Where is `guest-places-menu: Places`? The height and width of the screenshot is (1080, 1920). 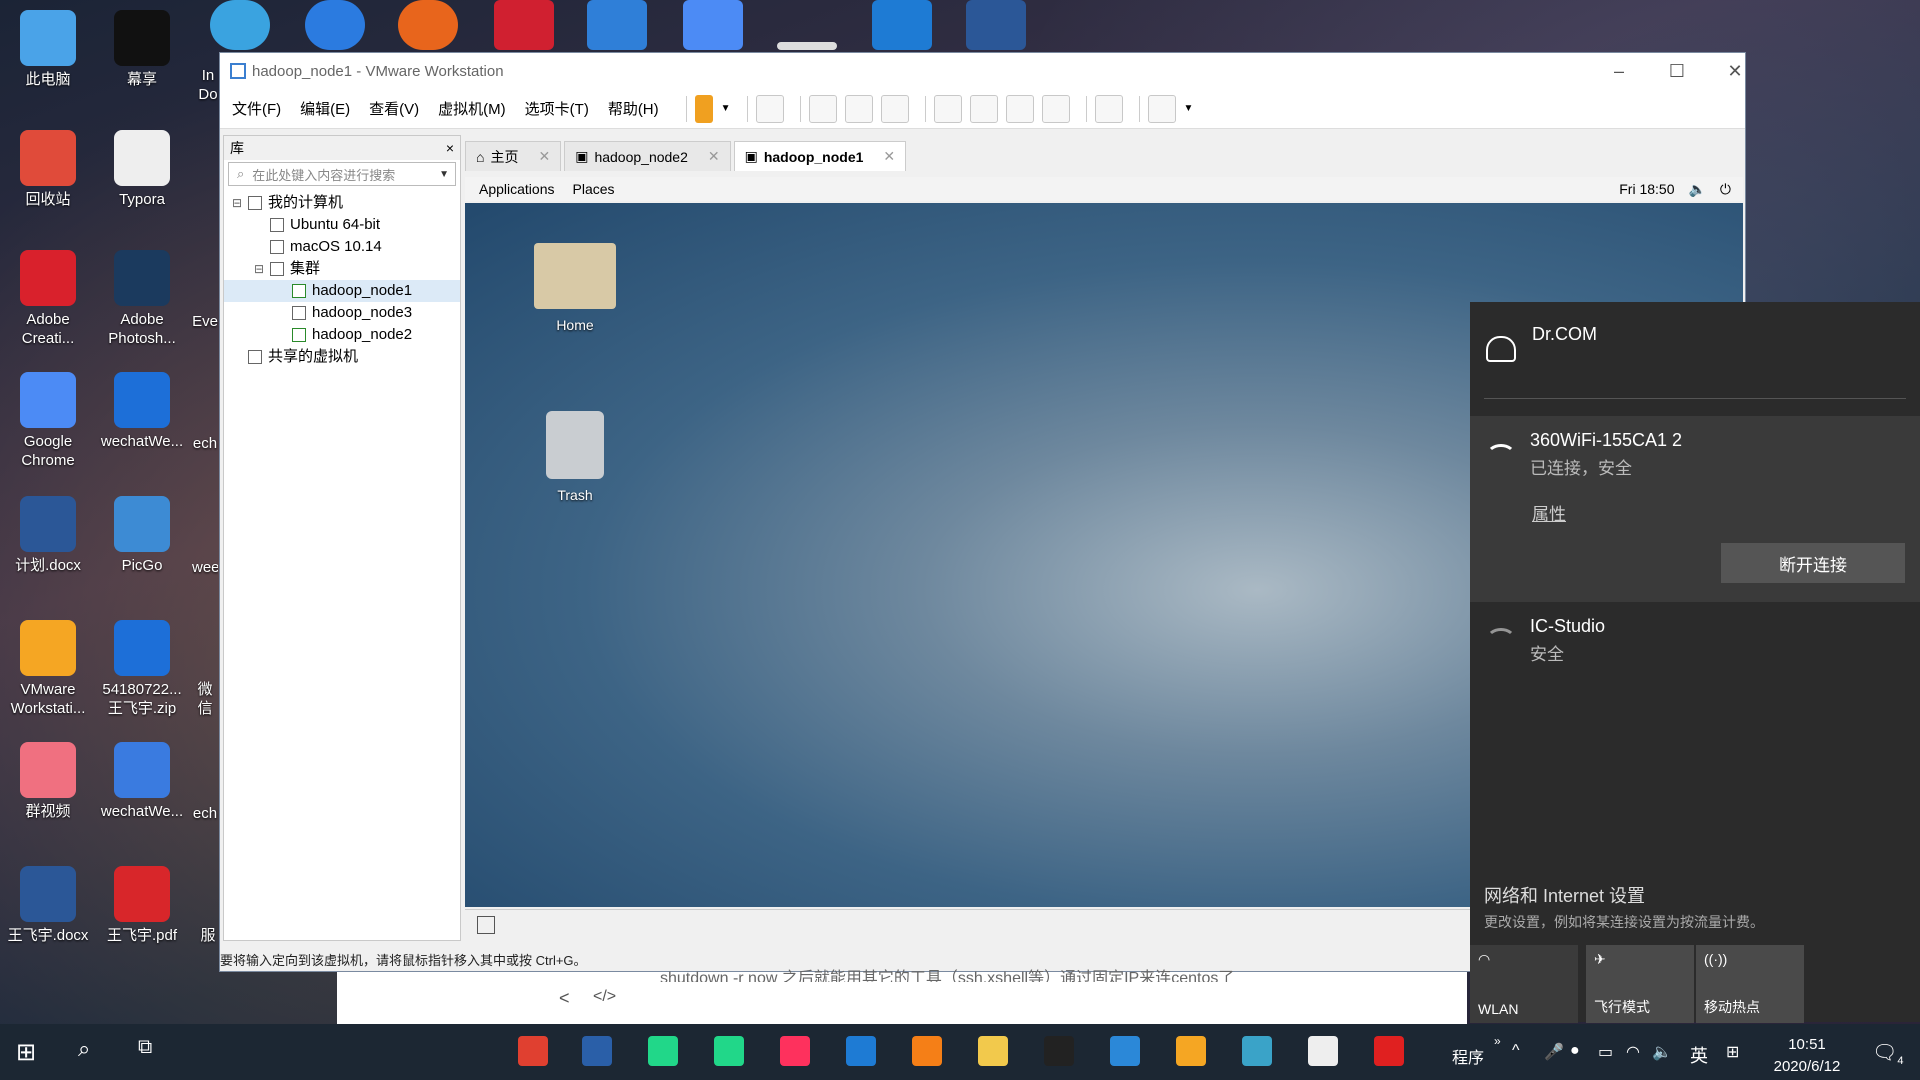 guest-places-menu: Places is located at coordinates (594, 189).